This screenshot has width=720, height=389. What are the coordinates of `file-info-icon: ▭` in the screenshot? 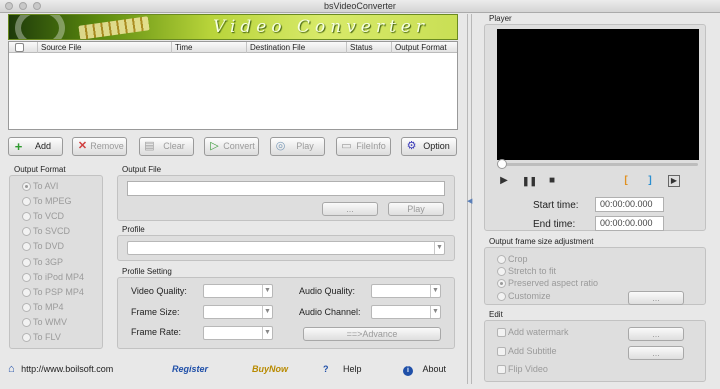 It's located at (346, 146).